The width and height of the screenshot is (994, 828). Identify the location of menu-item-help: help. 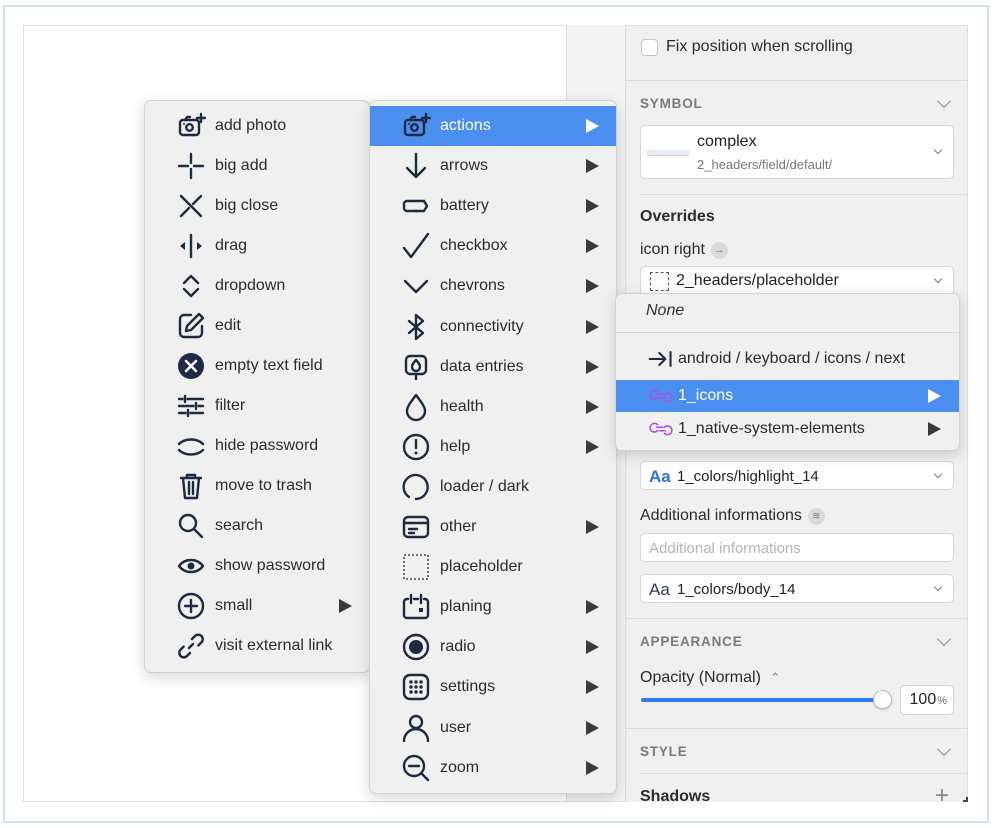
(493, 447).